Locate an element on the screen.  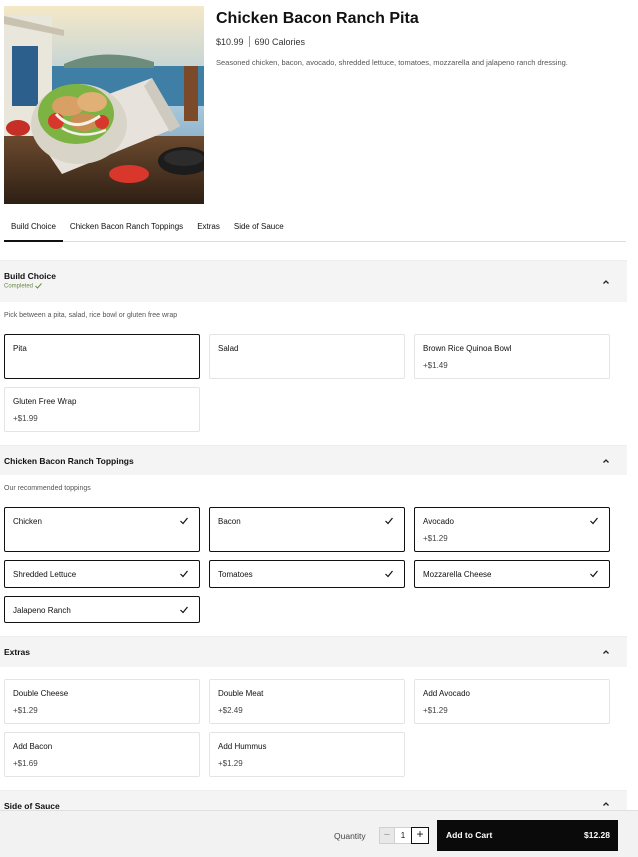
add-to-cart-button: Add to Cart $12.28 is located at coordinates (527, 835).